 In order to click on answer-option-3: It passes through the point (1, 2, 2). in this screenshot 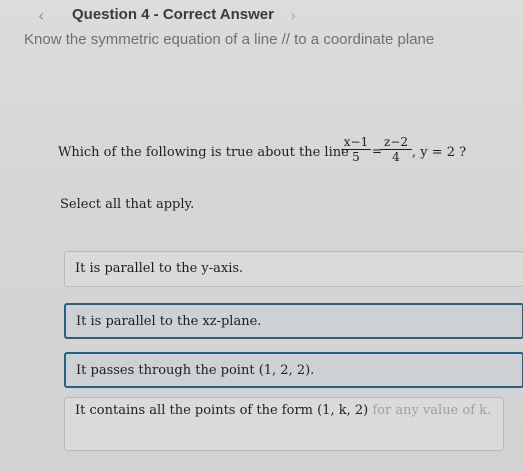, I will do `click(293, 370)`.